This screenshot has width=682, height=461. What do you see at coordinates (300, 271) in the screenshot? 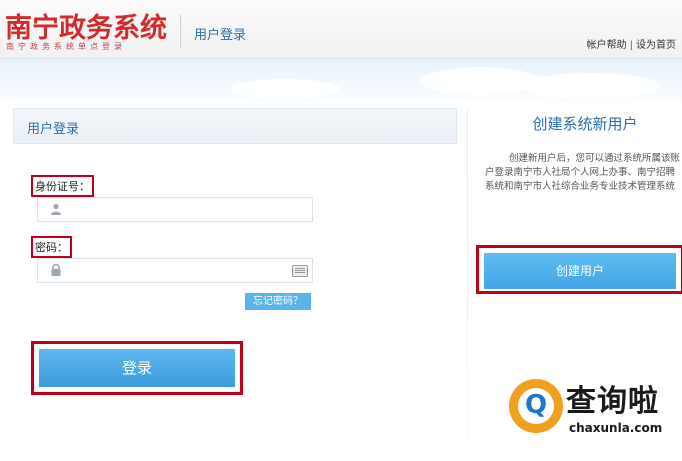
I see `keyboard-icon` at bounding box center [300, 271].